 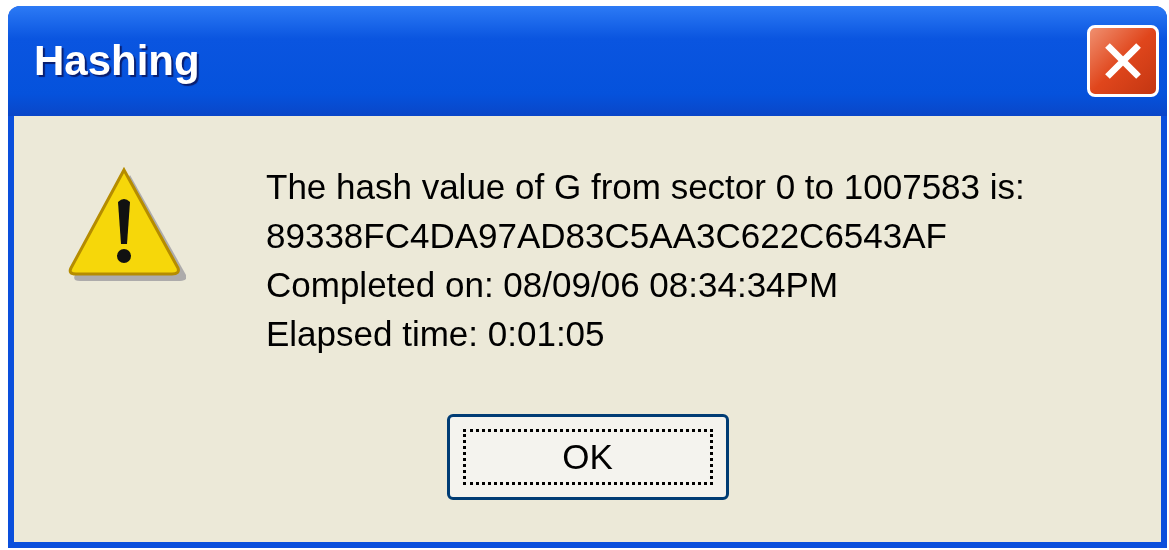 I want to click on message-text: Elapsed time: 0:01:05, so click(x=436, y=334).